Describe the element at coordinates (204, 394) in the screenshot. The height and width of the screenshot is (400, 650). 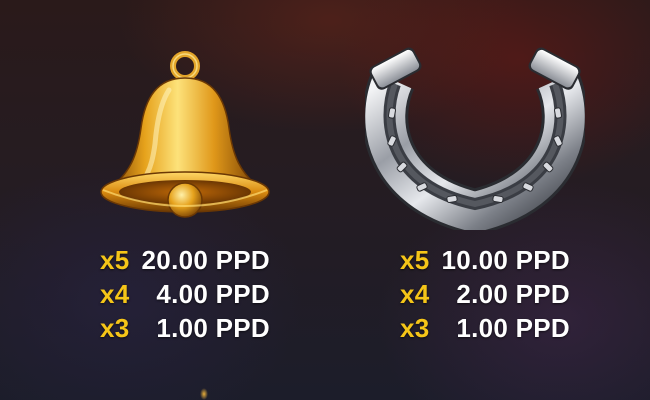
I see `sparkle-decoration` at that location.